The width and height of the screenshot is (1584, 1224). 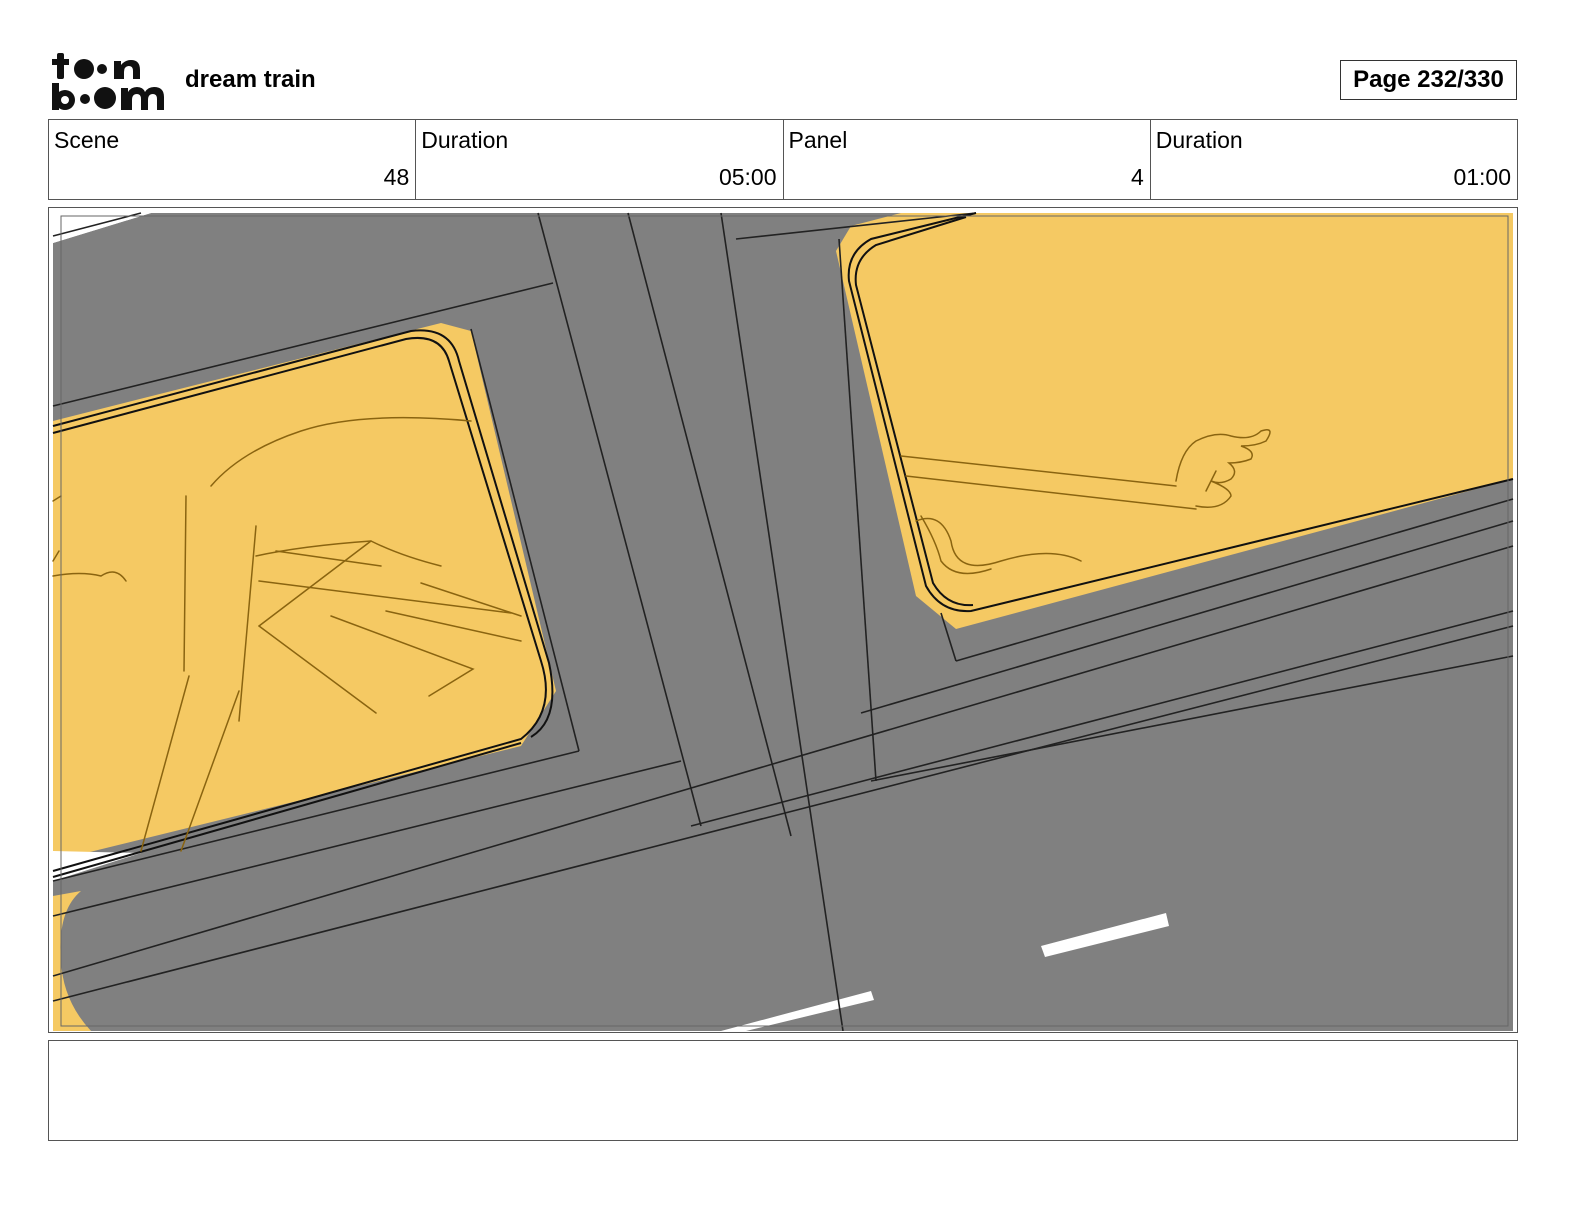 What do you see at coordinates (747, 177) in the screenshot?
I see `scene-duration-value: 05:00` at bounding box center [747, 177].